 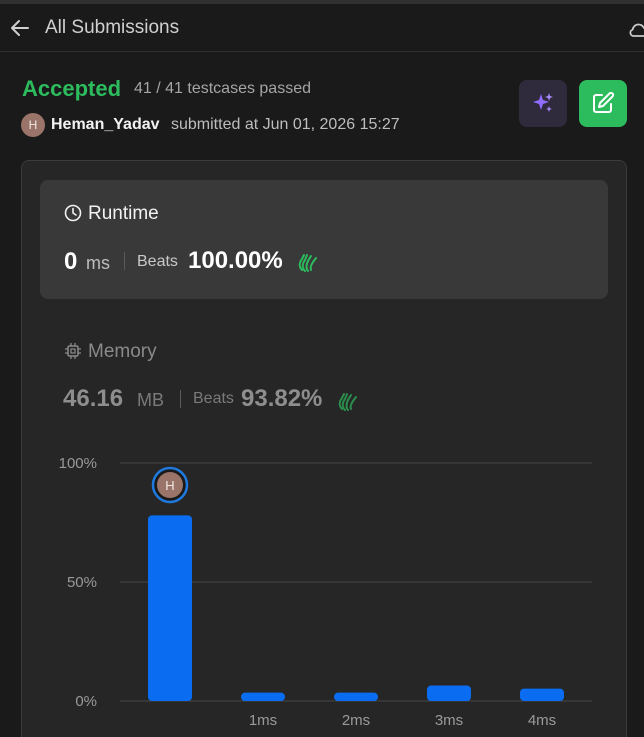 What do you see at coordinates (180, 399) in the screenshot?
I see `memory-divider` at bounding box center [180, 399].